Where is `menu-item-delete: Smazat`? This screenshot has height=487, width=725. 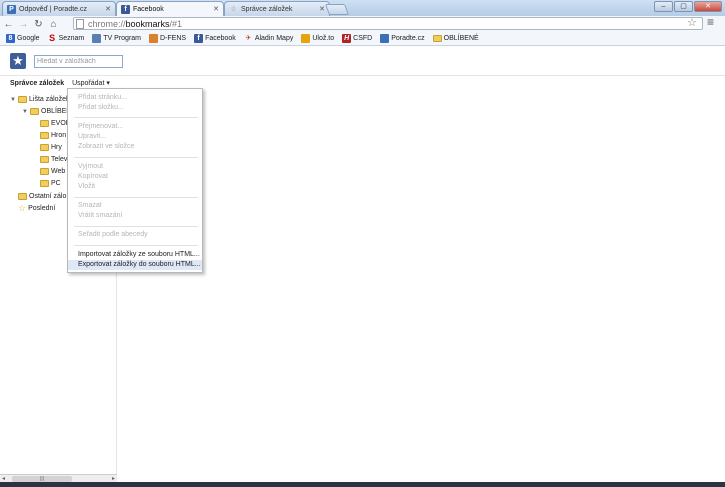 menu-item-delete: Smazat is located at coordinates (135, 206).